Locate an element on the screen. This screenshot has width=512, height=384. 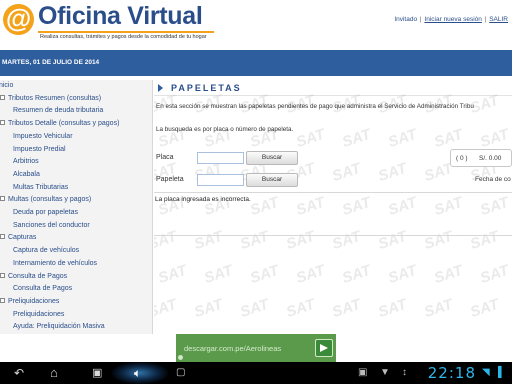
sidebar-item: Impuesto Predial is located at coordinates (39, 149).